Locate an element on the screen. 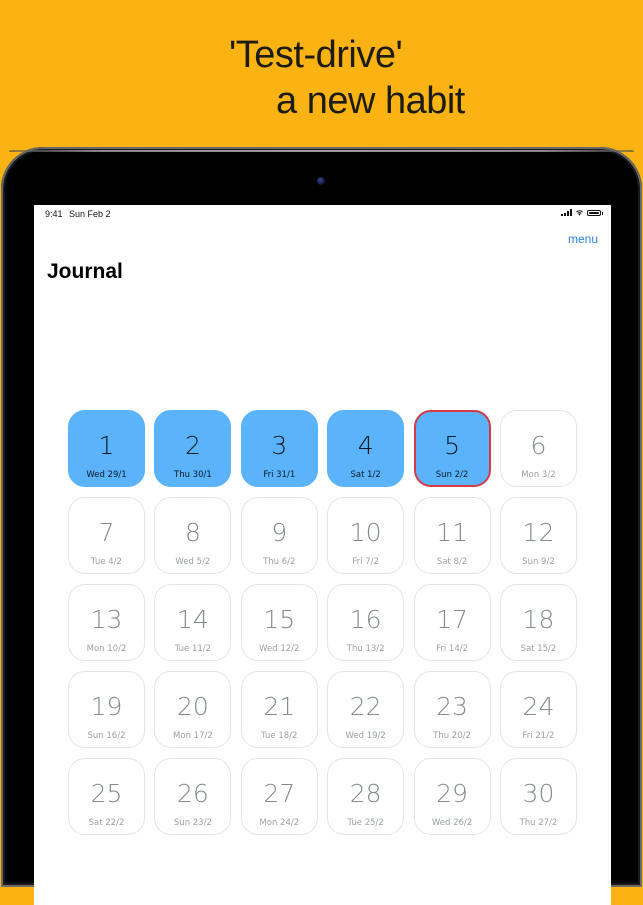 This screenshot has height=905, width=643. day-number: 26 is located at coordinates (192, 793).